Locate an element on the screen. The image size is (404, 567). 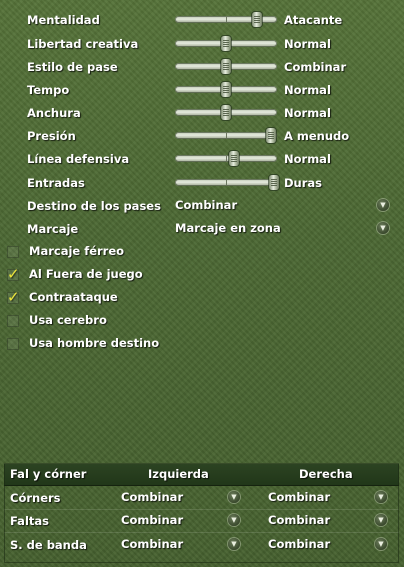
slider-tempo is located at coordinates (226, 89).